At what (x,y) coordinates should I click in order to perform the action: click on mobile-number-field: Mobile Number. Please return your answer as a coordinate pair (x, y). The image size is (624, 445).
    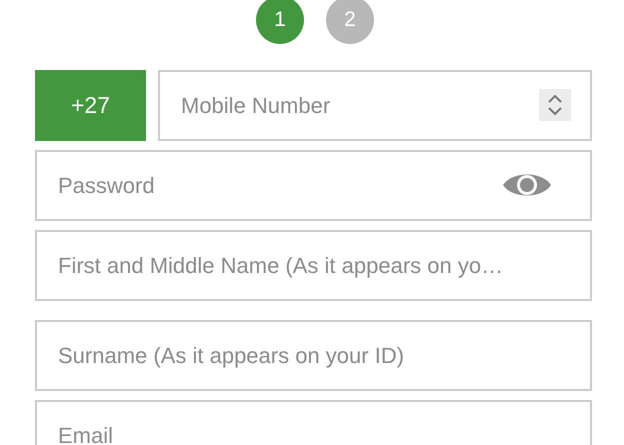
    Looking at the image, I should click on (375, 105).